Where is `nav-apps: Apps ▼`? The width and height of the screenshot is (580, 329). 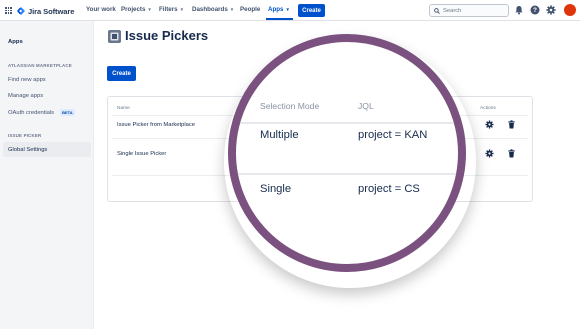 nav-apps: Apps ▼ is located at coordinates (279, 9).